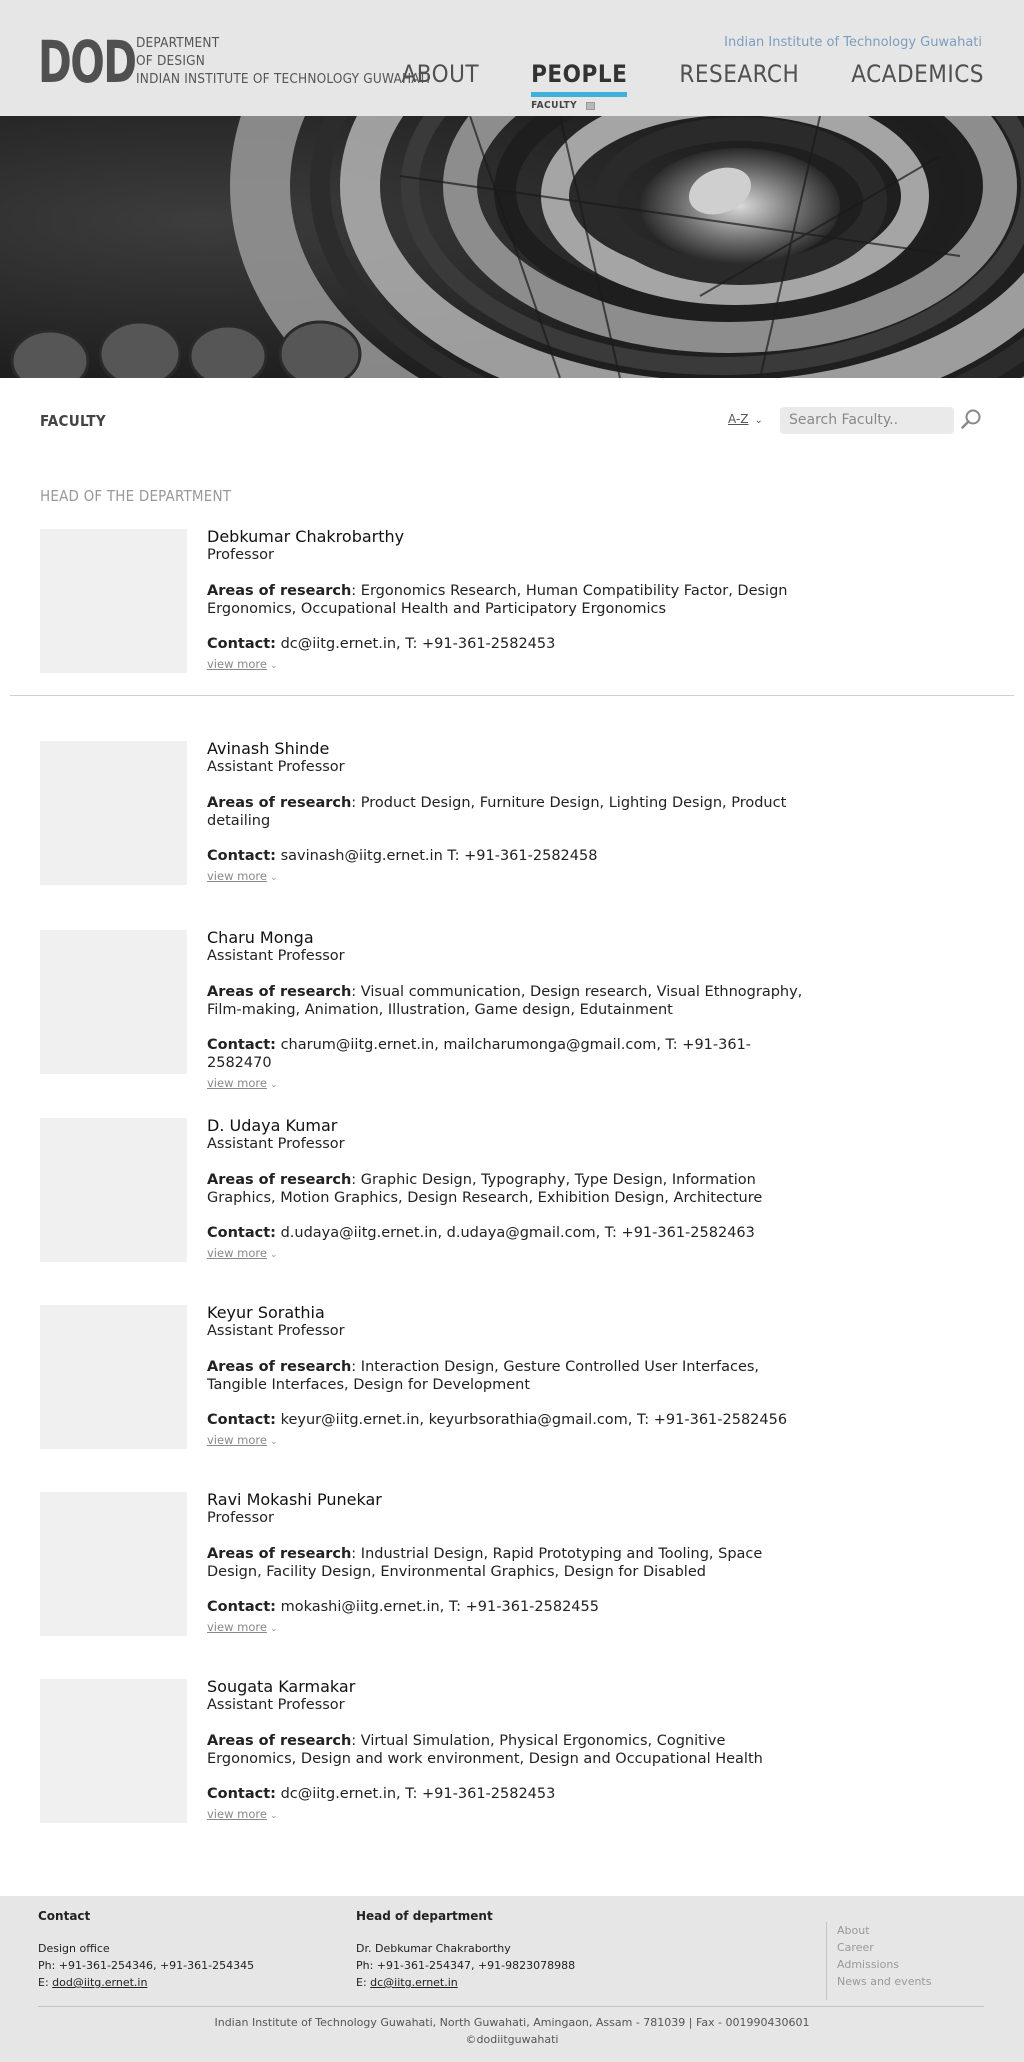  What do you see at coordinates (579, 85) in the screenshot?
I see `nav-item-people: PEOPLE FACULTY` at bounding box center [579, 85].